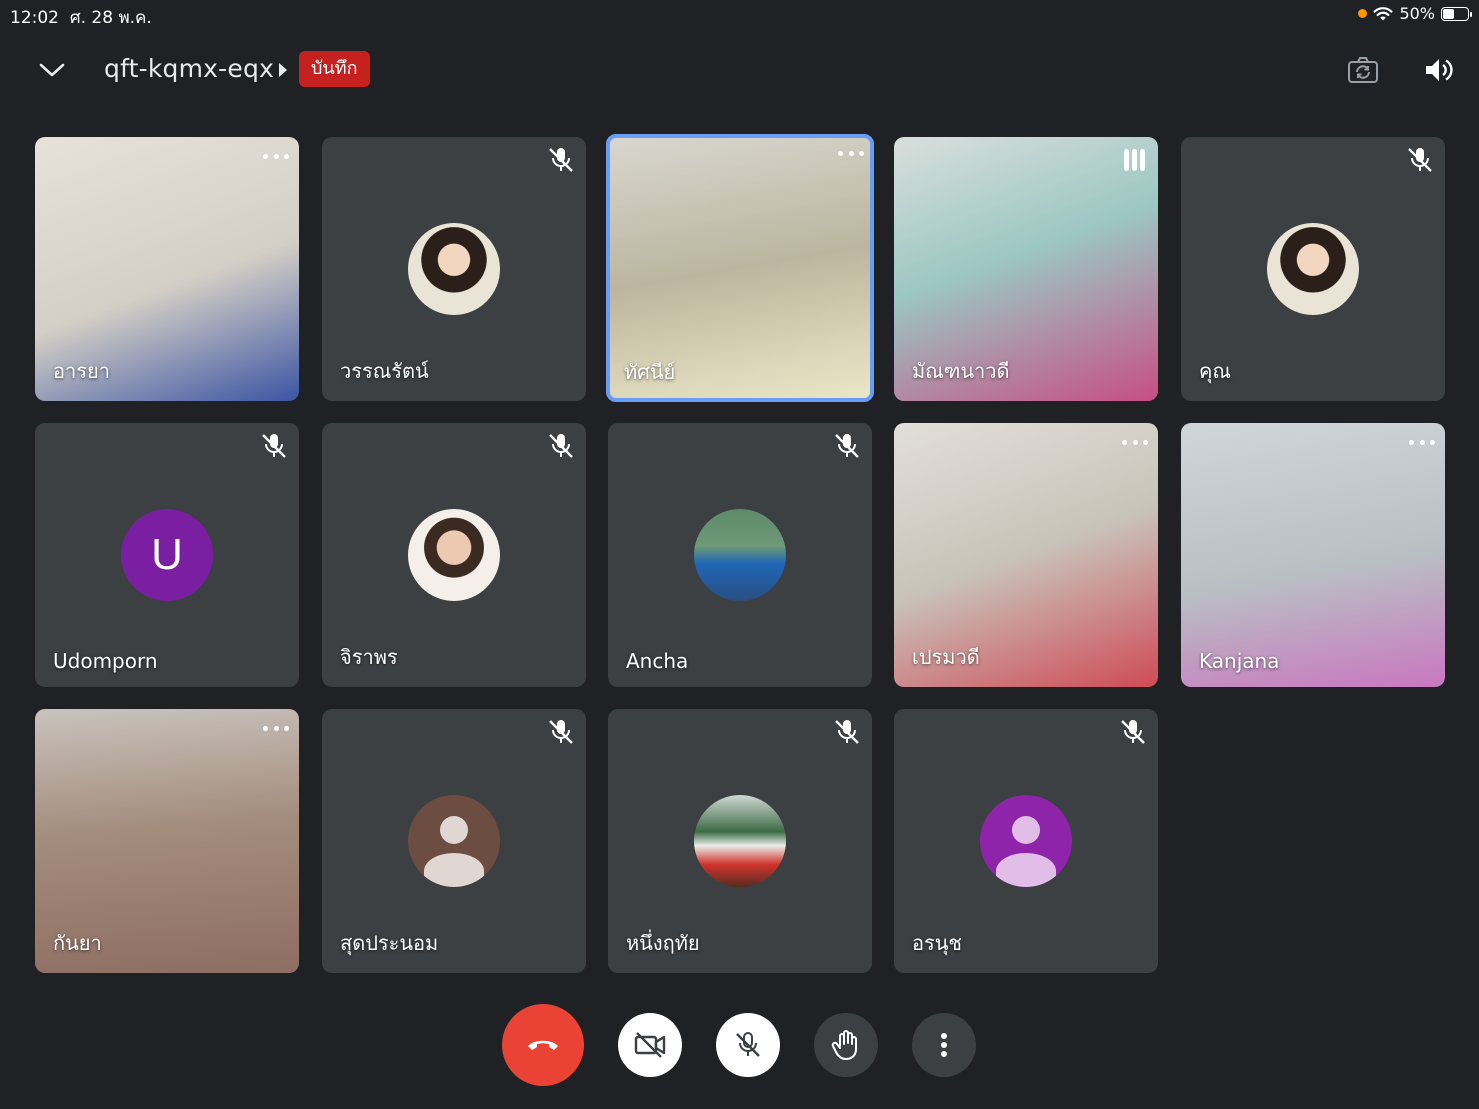  I want to click on participant-tile: หนึ่งฤทัย, so click(740, 841).